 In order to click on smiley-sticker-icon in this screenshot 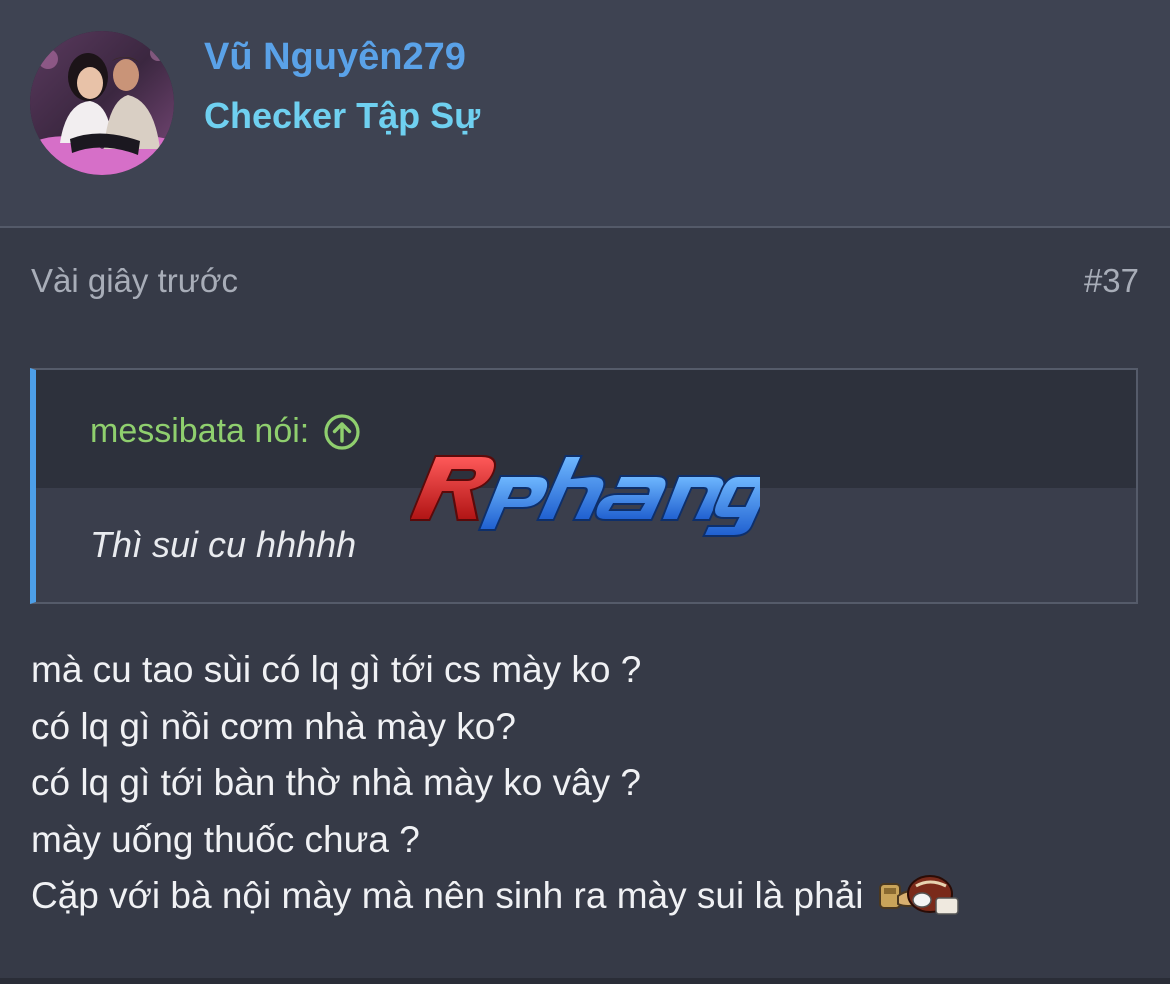, I will do `click(918, 895)`.